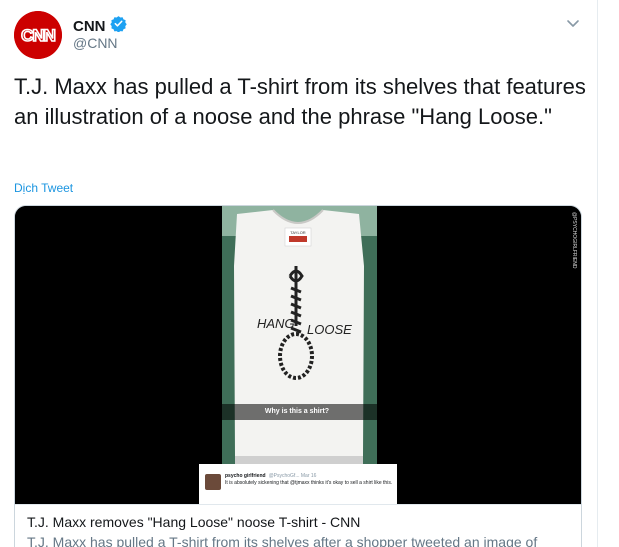 The image size is (619, 547). Describe the element at coordinates (573, 23) in the screenshot. I see `chevron-down-icon` at that location.